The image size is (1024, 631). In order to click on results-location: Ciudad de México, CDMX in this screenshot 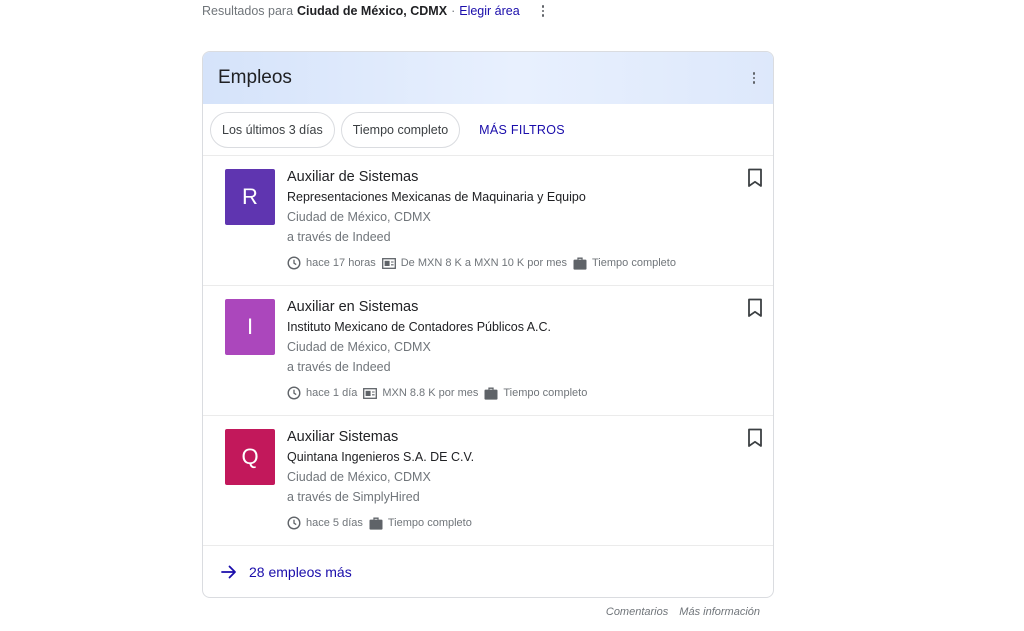, I will do `click(372, 11)`.